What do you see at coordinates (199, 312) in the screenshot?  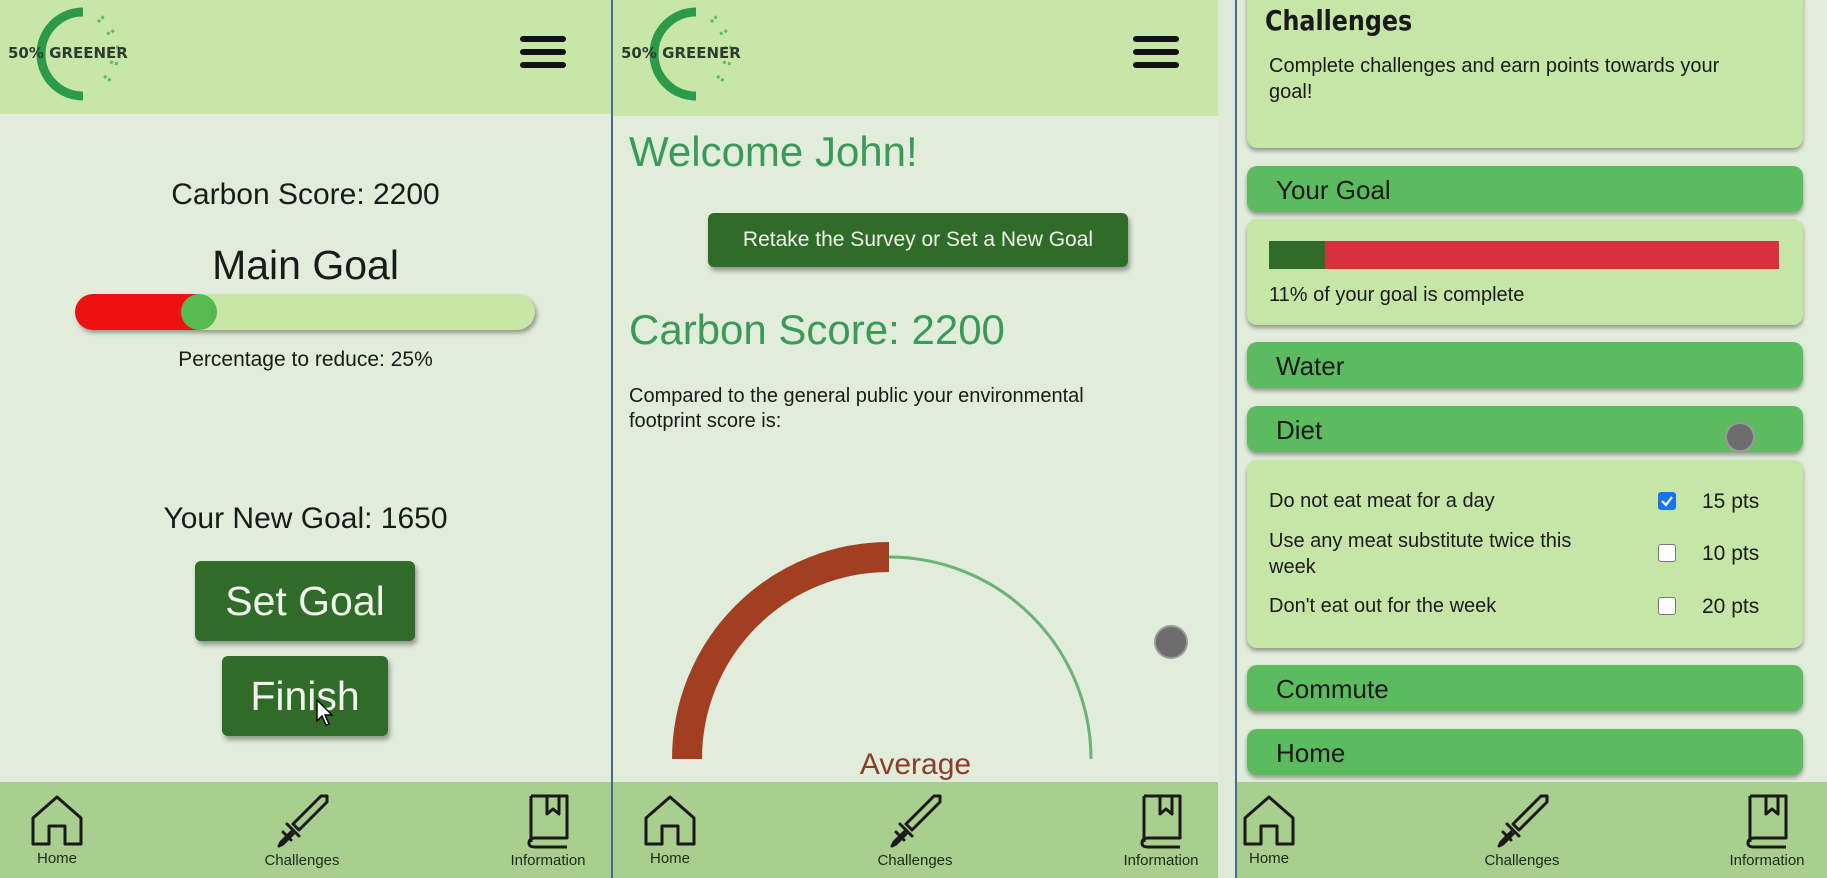 I see `goal-slider-thumb` at bounding box center [199, 312].